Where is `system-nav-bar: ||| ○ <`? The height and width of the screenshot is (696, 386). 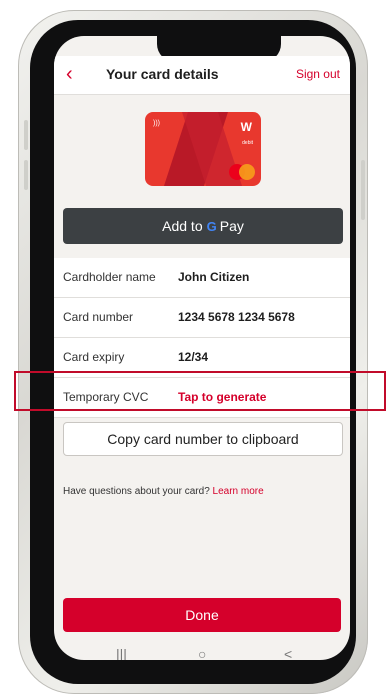 system-nav-bar: ||| ○ < is located at coordinates (202, 648).